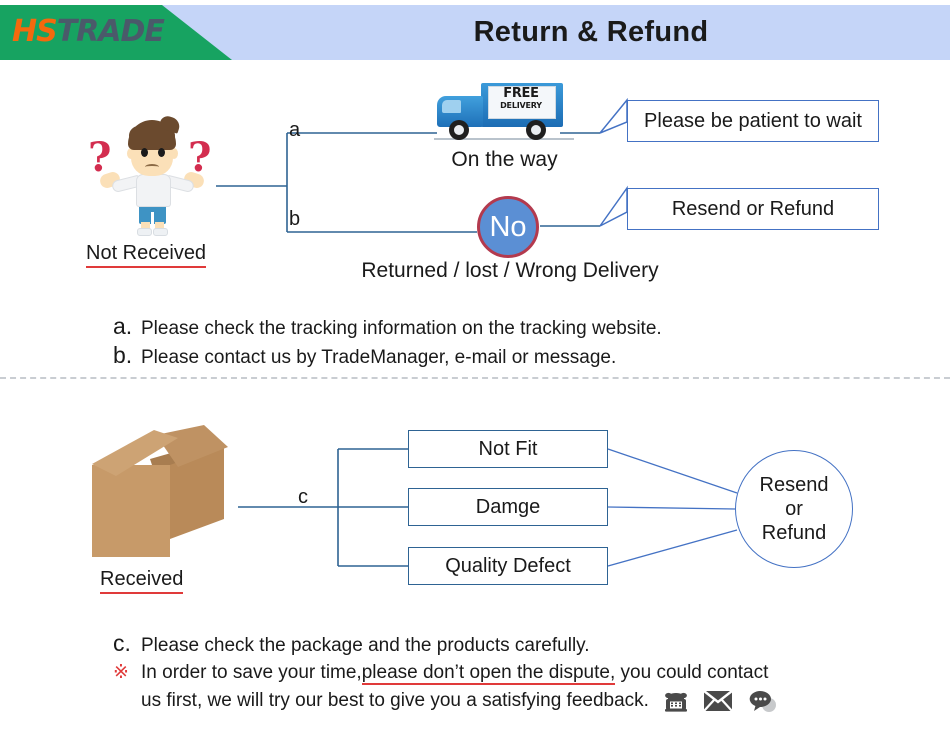 The image size is (950, 734). What do you see at coordinates (110, 31) in the screenshot?
I see `logo-text-trade: TRADE` at bounding box center [110, 31].